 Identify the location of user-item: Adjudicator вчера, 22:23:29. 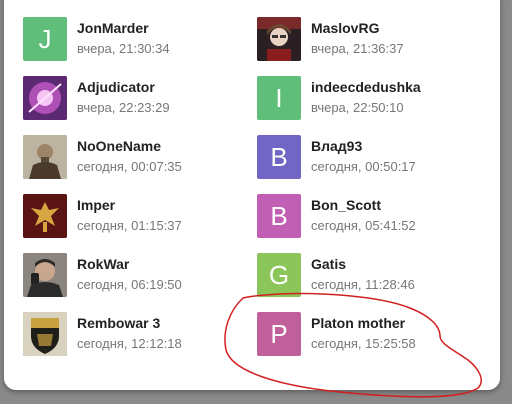
(138, 99).